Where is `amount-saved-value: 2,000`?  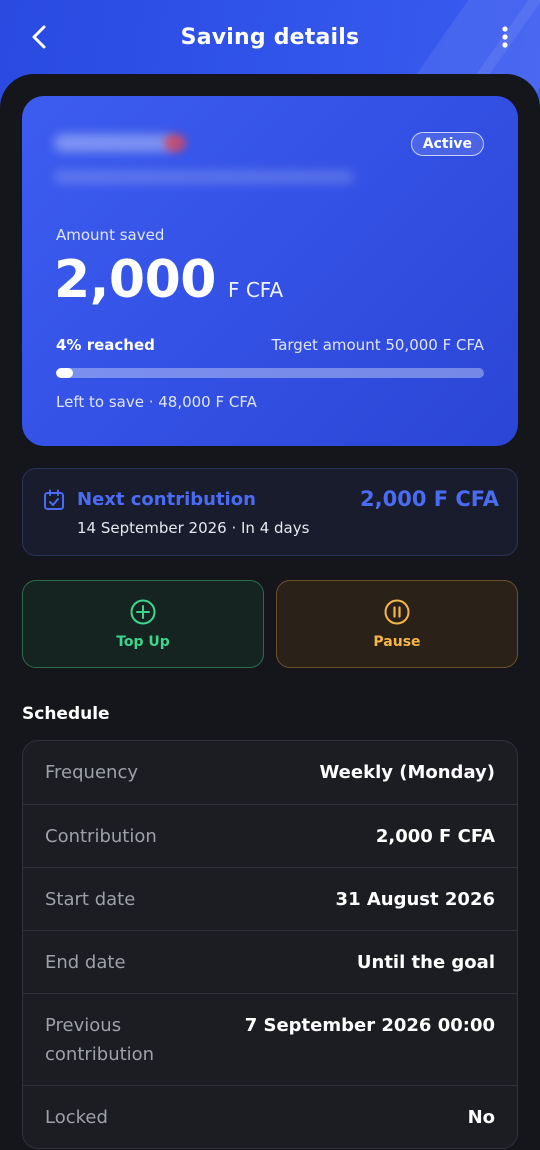
amount-saved-value: 2,000 is located at coordinates (135, 280).